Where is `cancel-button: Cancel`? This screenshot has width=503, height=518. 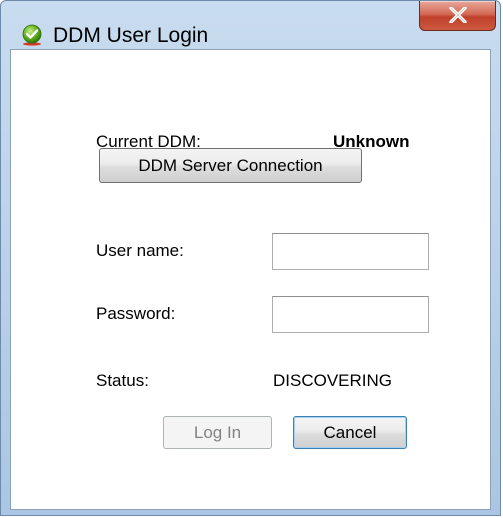
cancel-button: Cancel is located at coordinates (350, 432).